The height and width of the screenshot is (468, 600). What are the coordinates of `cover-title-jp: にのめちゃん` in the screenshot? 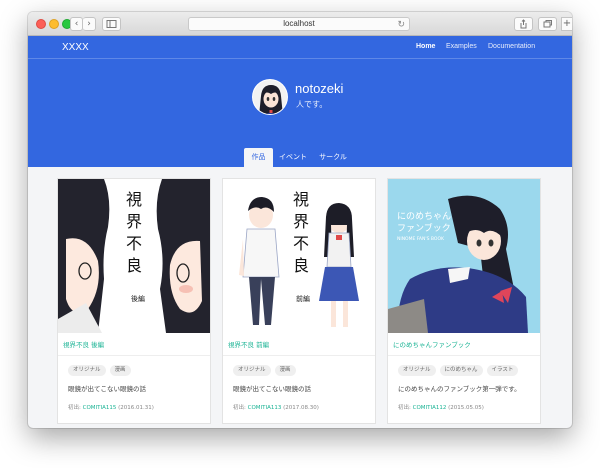 It's located at (424, 216).